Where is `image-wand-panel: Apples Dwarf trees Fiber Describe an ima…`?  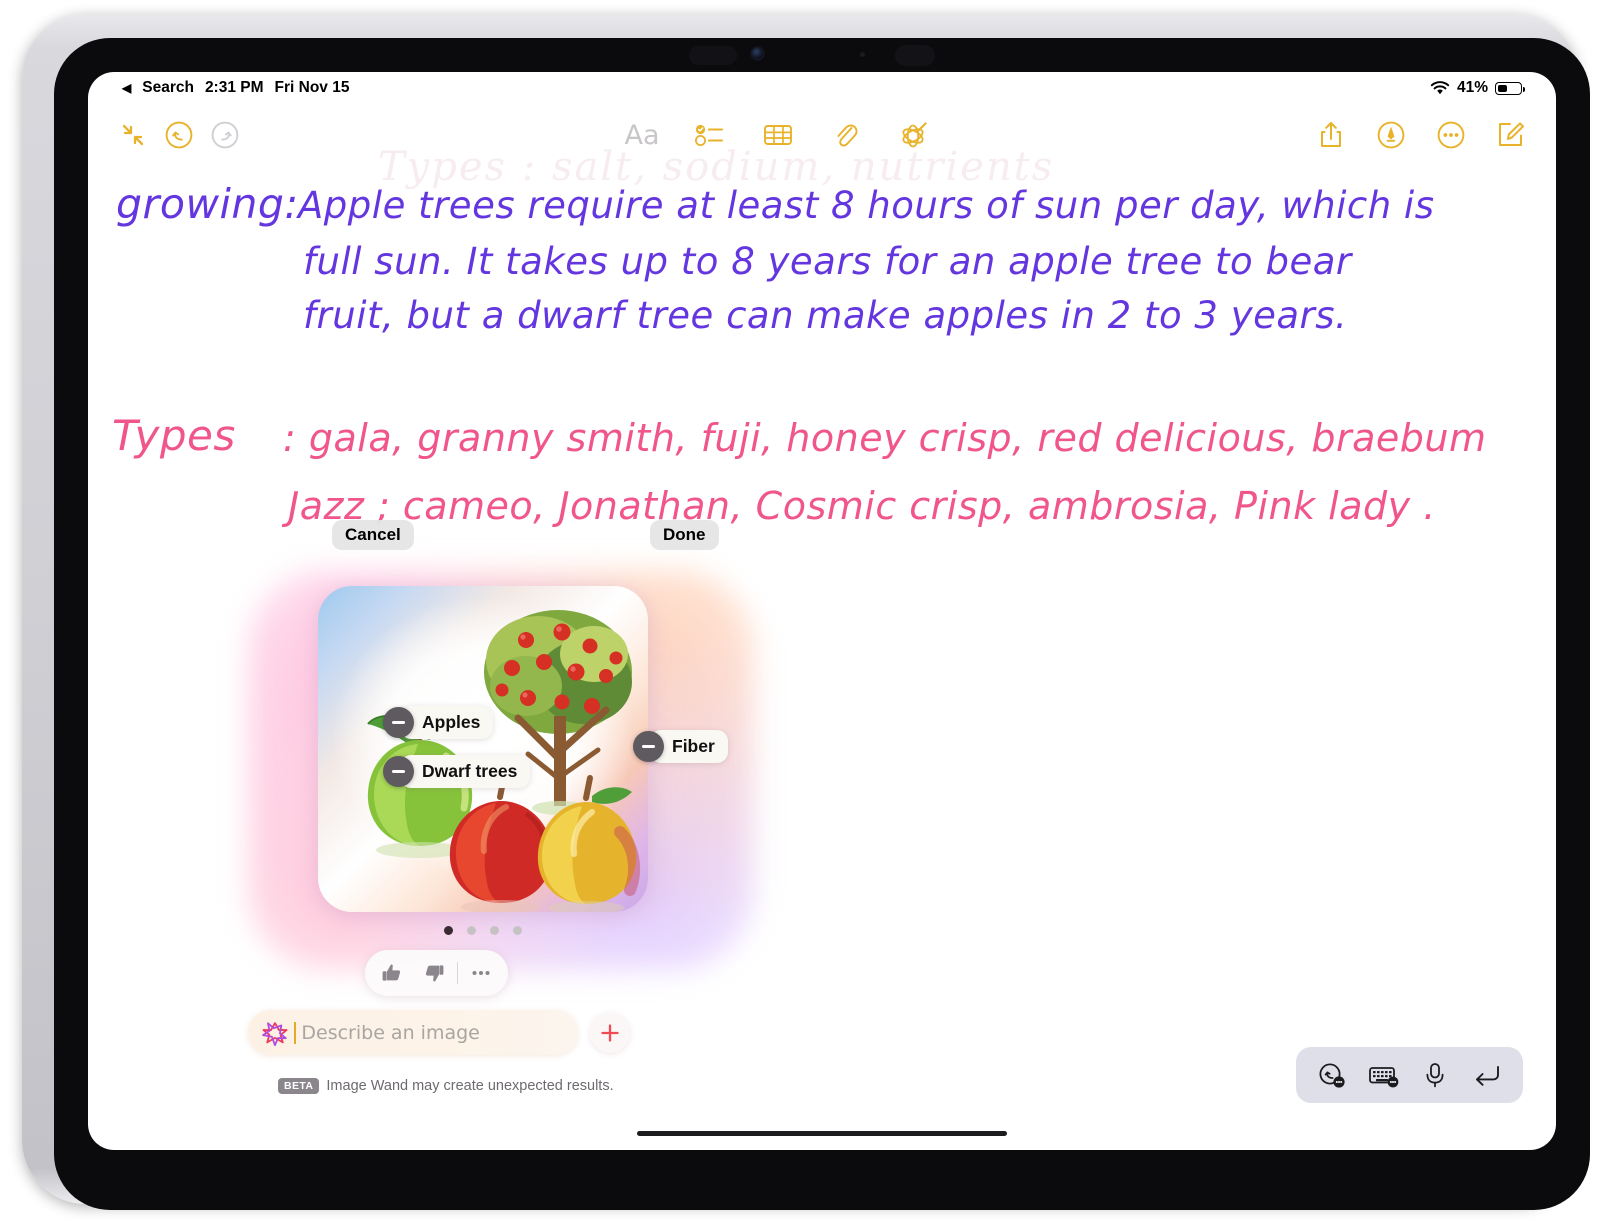 image-wand-panel: Apples Dwarf trees Fiber Describe an ima… is located at coordinates (501, 850).